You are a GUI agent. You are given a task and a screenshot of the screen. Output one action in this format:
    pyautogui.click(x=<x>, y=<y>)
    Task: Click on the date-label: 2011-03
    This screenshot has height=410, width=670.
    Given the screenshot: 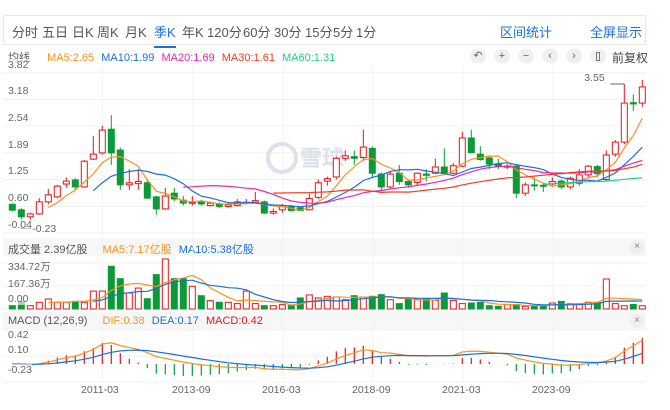 What is the action you would take?
    pyautogui.click(x=100, y=390)
    